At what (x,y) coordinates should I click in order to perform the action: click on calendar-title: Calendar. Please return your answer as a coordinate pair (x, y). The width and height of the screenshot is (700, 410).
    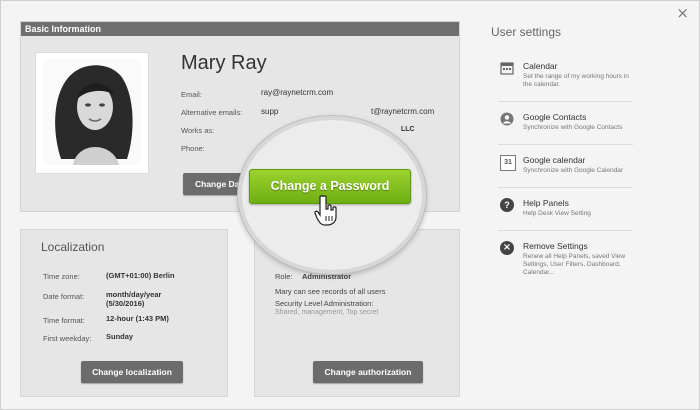
    Looking at the image, I should click on (540, 66).